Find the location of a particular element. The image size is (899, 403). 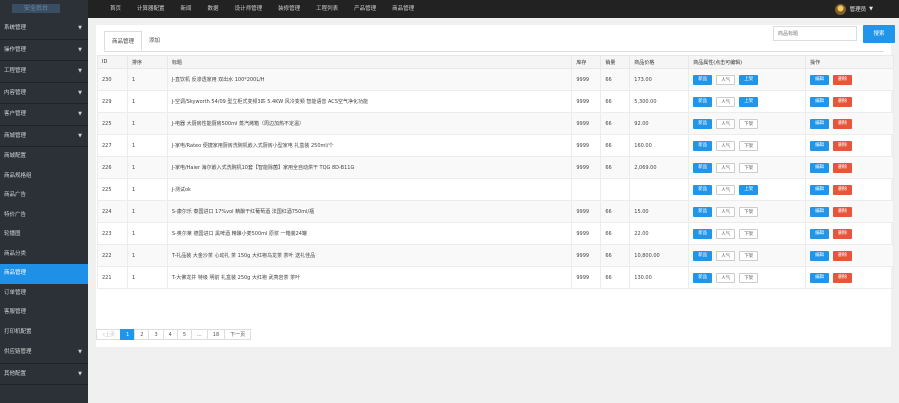

page-number: 5 is located at coordinates (184, 334).